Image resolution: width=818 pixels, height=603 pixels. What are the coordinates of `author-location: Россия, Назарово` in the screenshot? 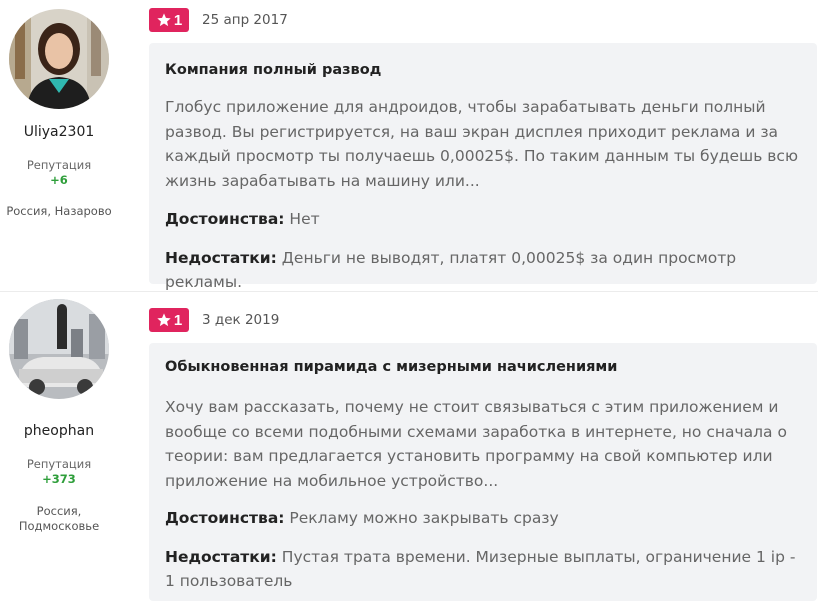 It's located at (59, 211).